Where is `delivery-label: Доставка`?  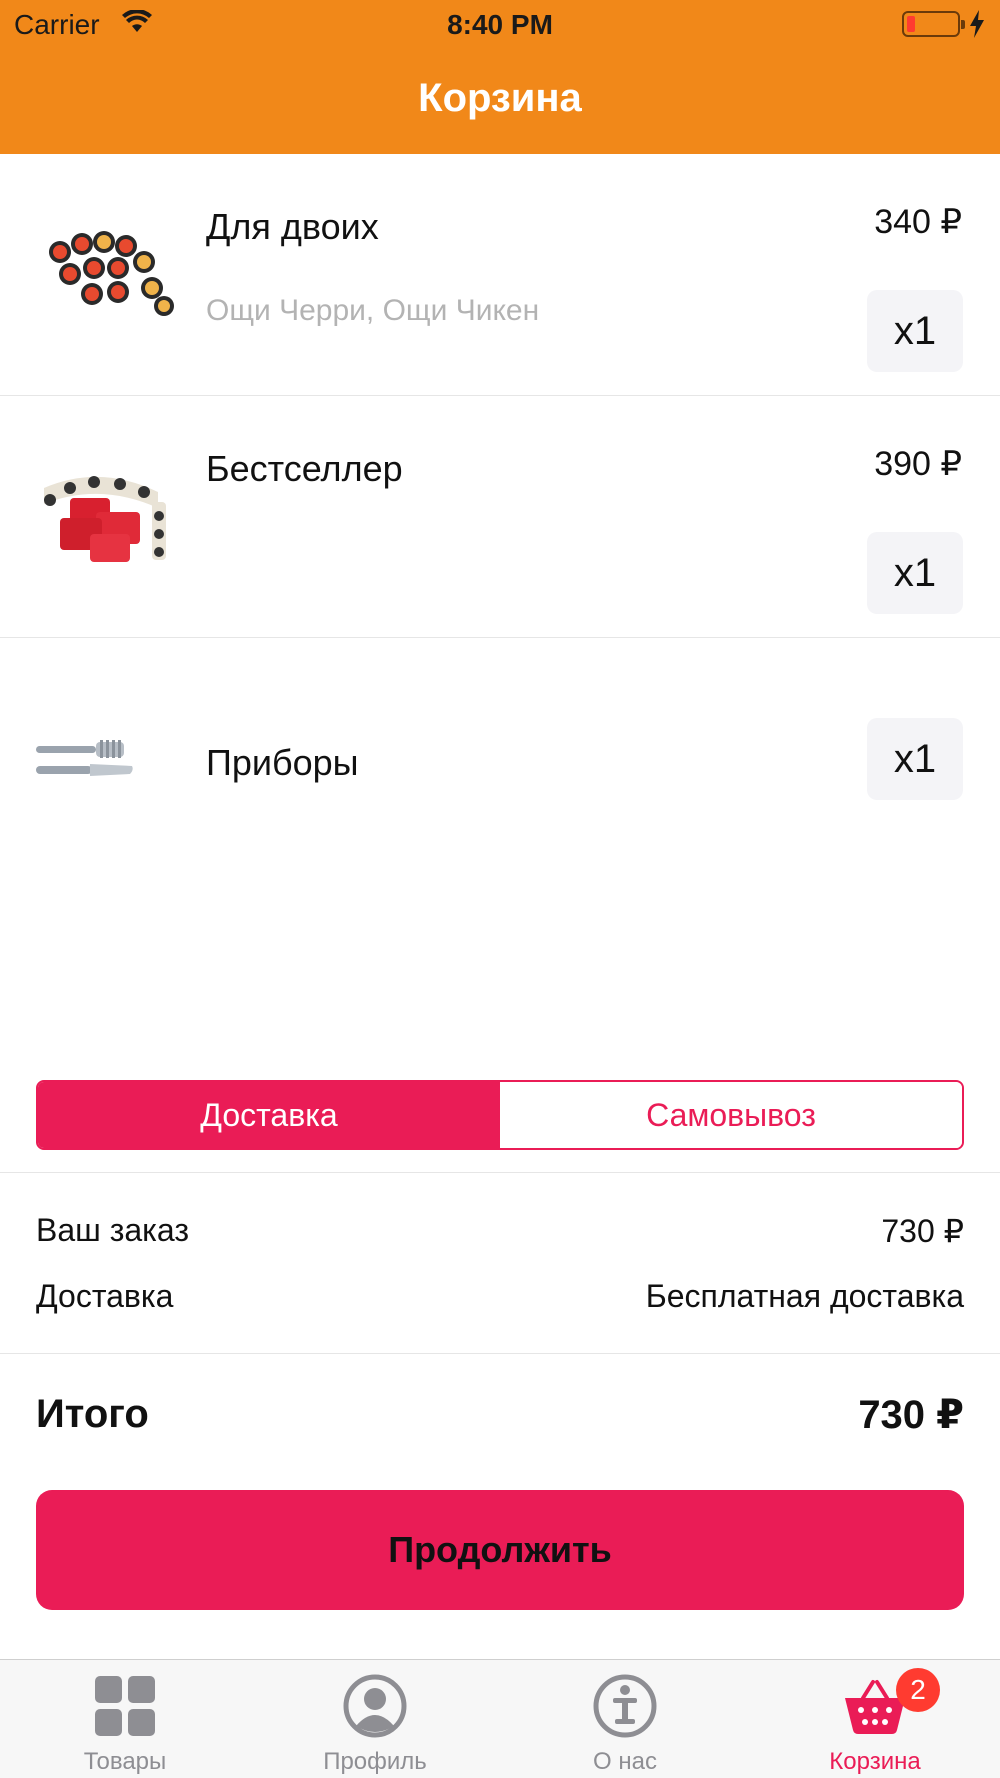
delivery-label: Доставка is located at coordinates (105, 1296).